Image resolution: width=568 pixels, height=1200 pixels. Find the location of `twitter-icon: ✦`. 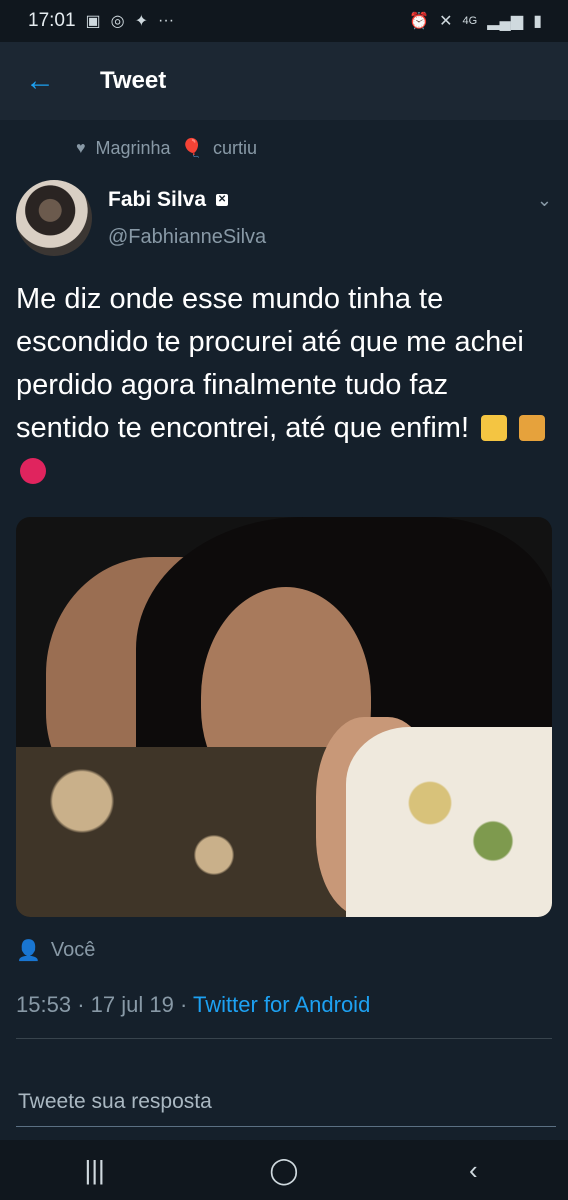

twitter-icon: ✦ is located at coordinates (141, 21).